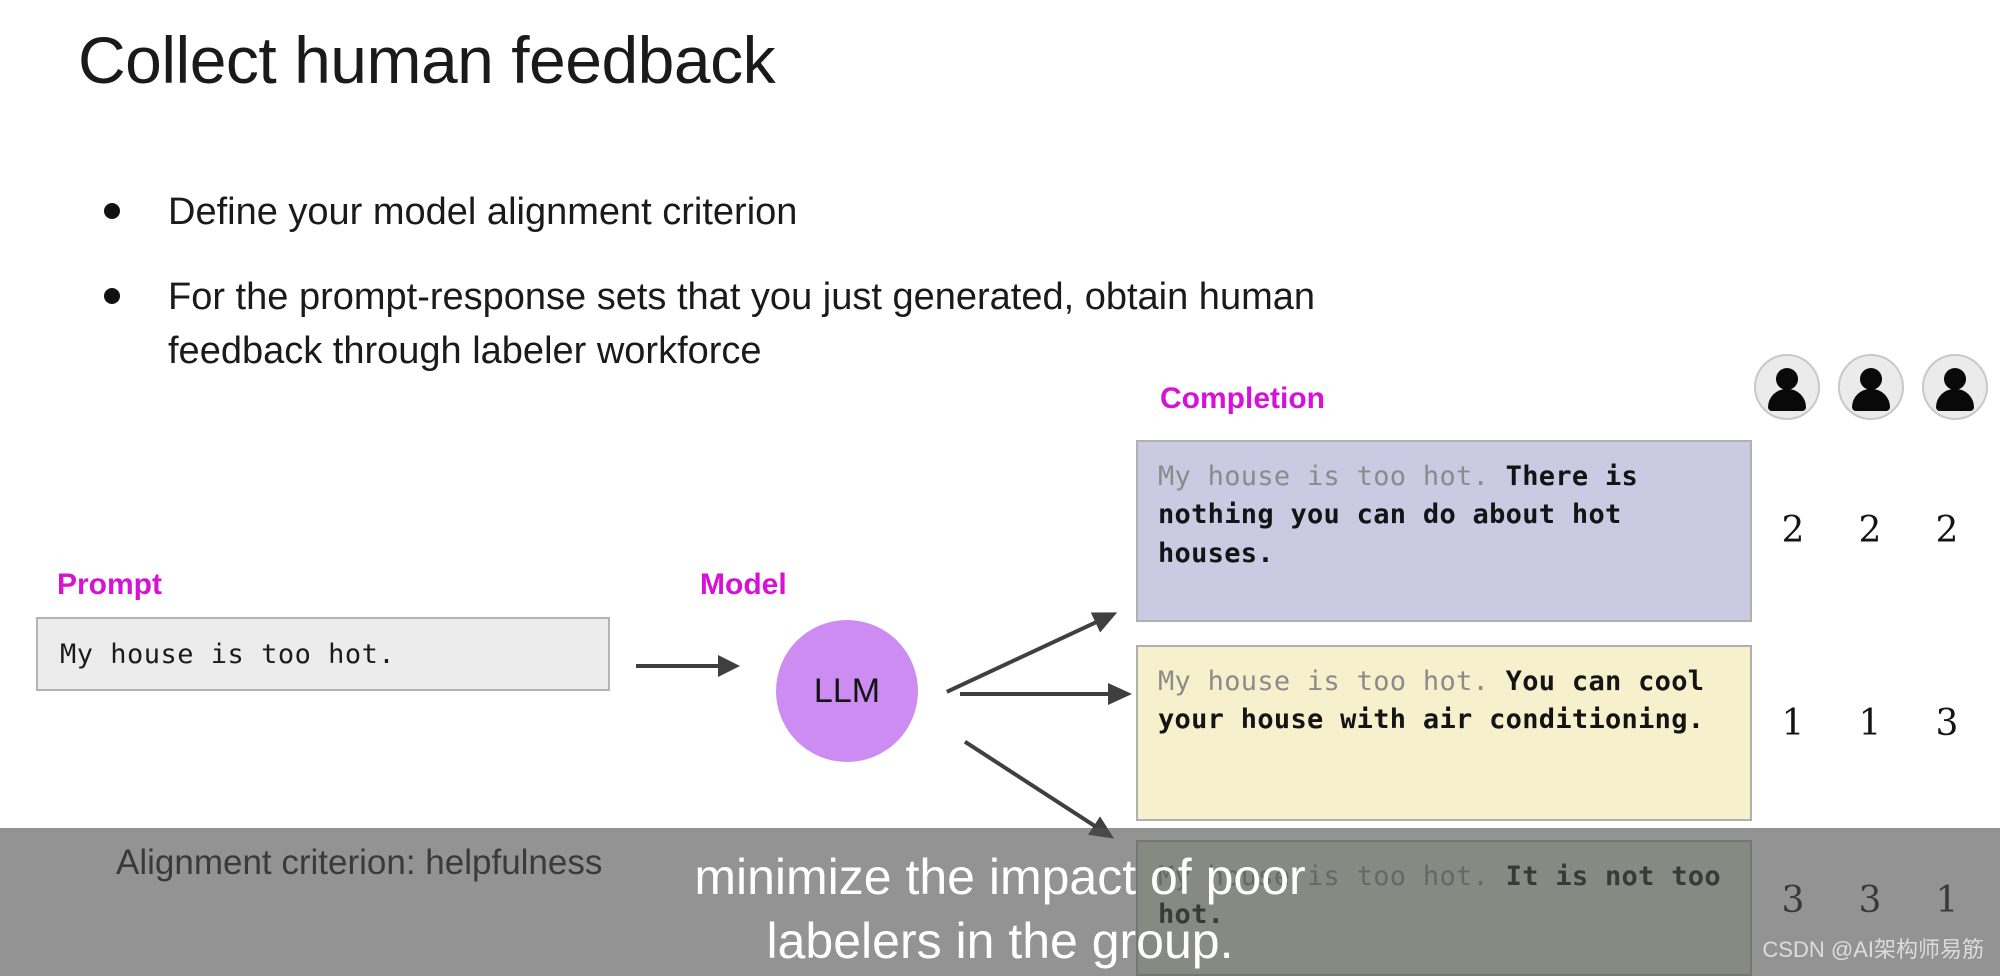 The height and width of the screenshot is (976, 2000). What do you see at coordinates (1873, 949) in the screenshot?
I see `watermark: CSDN @AI架构师易筋` at bounding box center [1873, 949].